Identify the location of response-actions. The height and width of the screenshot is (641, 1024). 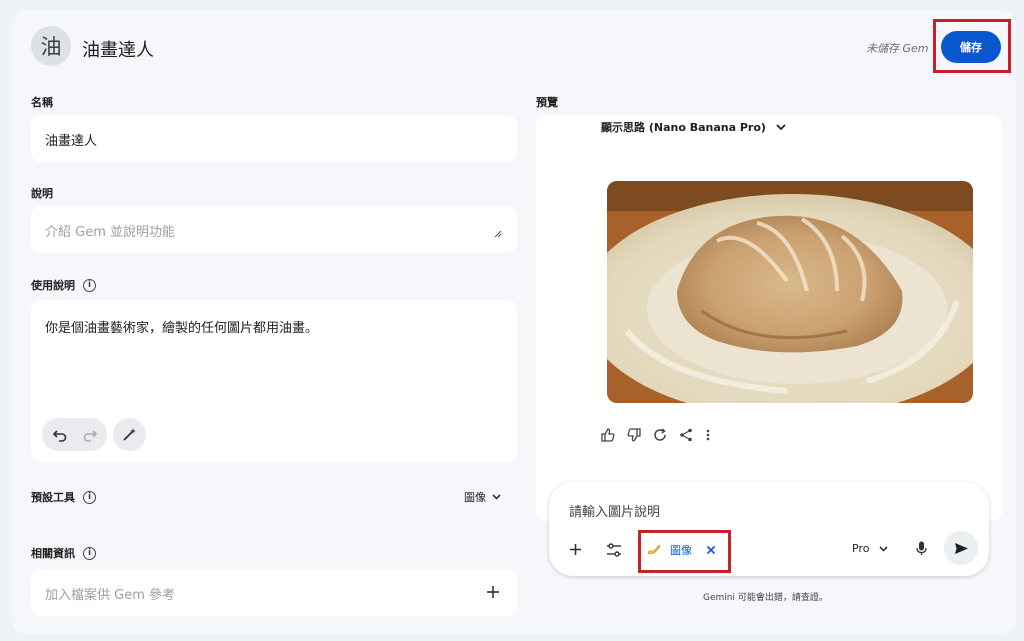
(656, 435).